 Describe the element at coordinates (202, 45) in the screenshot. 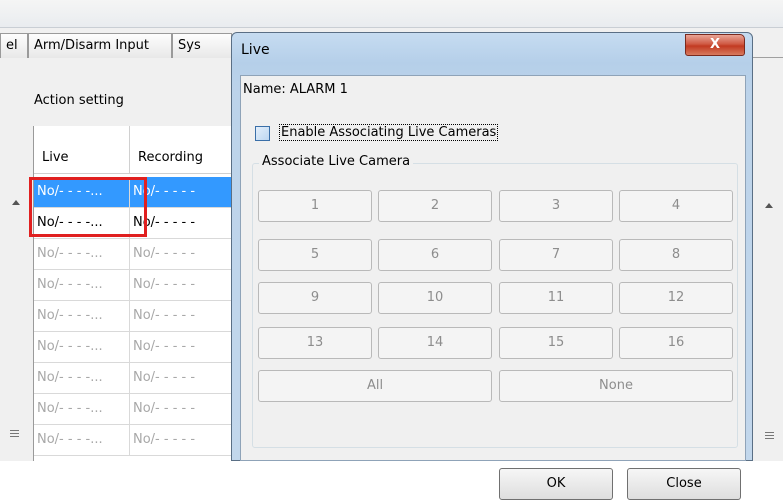

I see `tab-system: Sys` at that location.